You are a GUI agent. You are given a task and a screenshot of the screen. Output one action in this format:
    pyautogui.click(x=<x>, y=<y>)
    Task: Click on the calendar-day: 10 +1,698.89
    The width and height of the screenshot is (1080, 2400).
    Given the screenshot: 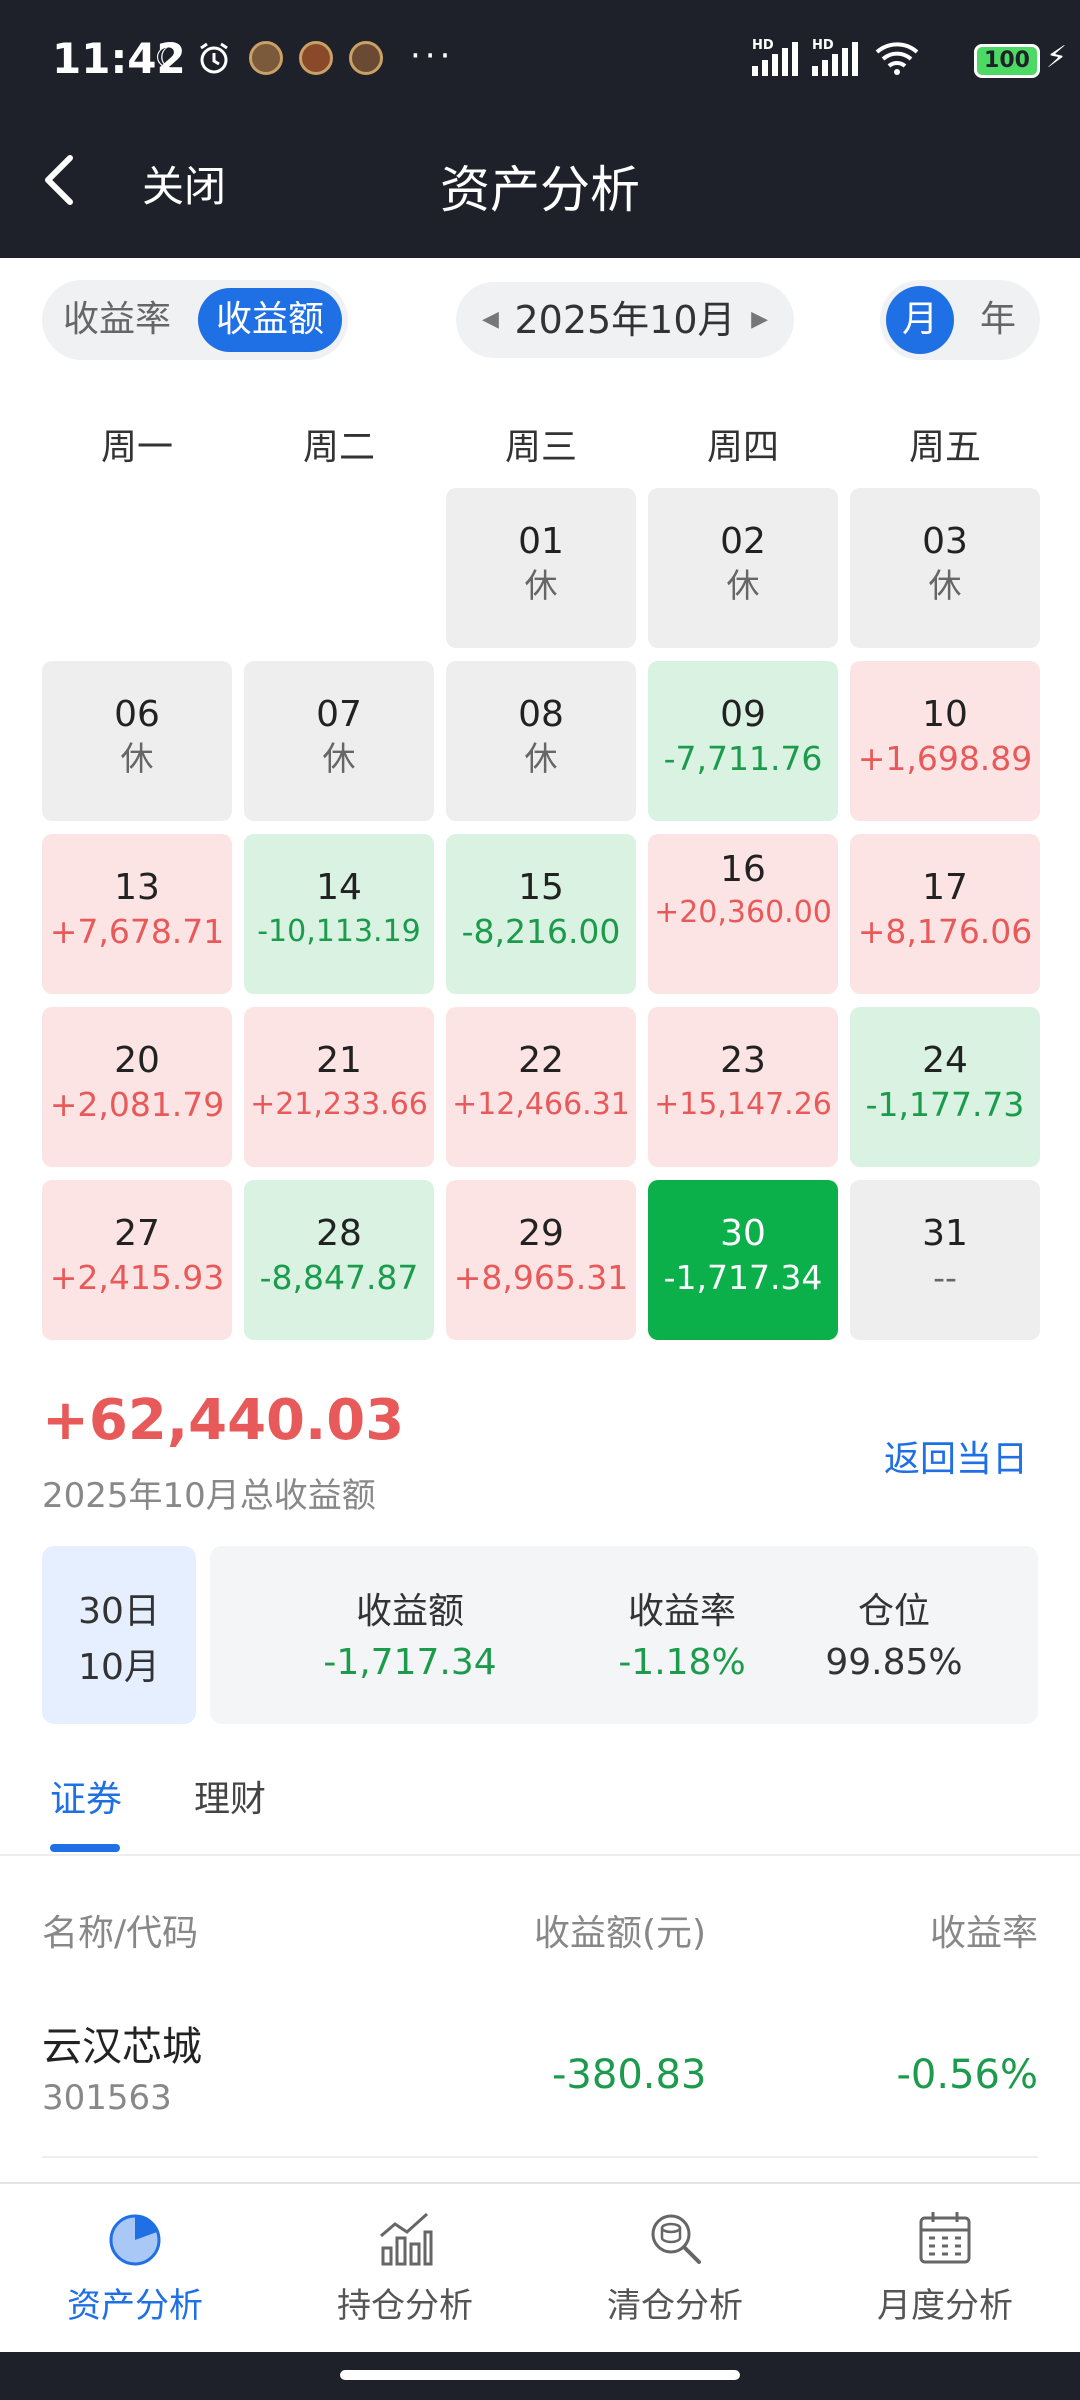 What is the action you would take?
    pyautogui.click(x=945, y=741)
    